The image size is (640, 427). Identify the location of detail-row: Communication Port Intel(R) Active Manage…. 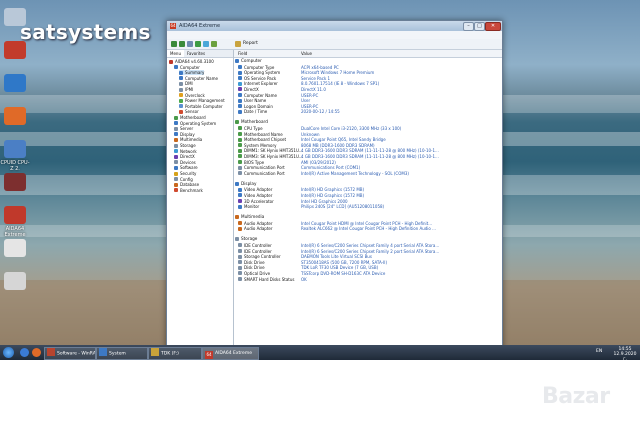
(368, 173).